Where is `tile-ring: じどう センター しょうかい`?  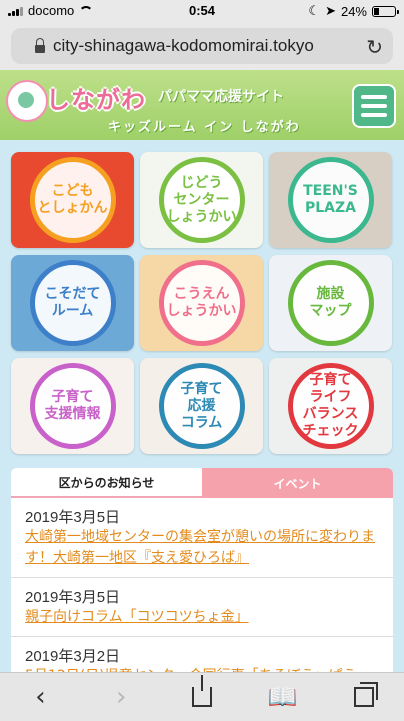 tile-ring: じどう センター しょうかい is located at coordinates (201, 200).